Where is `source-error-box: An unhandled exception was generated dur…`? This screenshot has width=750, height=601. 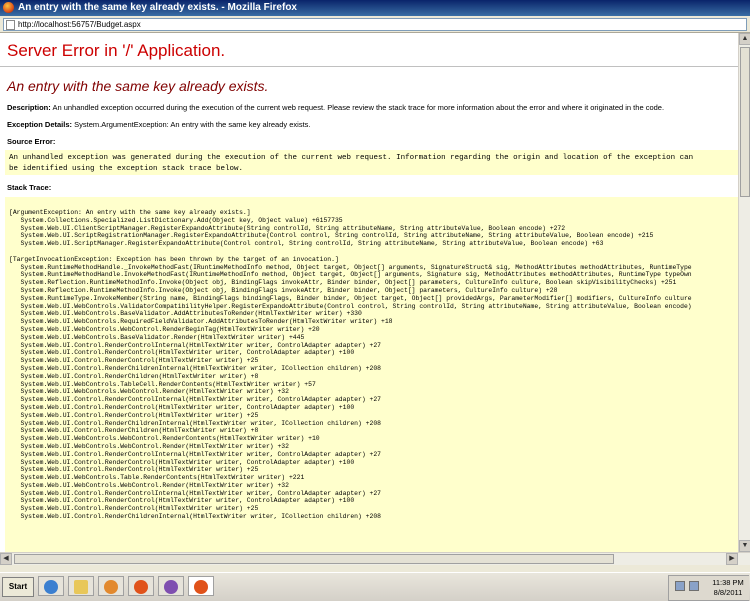
source-error-box: An unhandled exception was generated dur… is located at coordinates (371, 162).